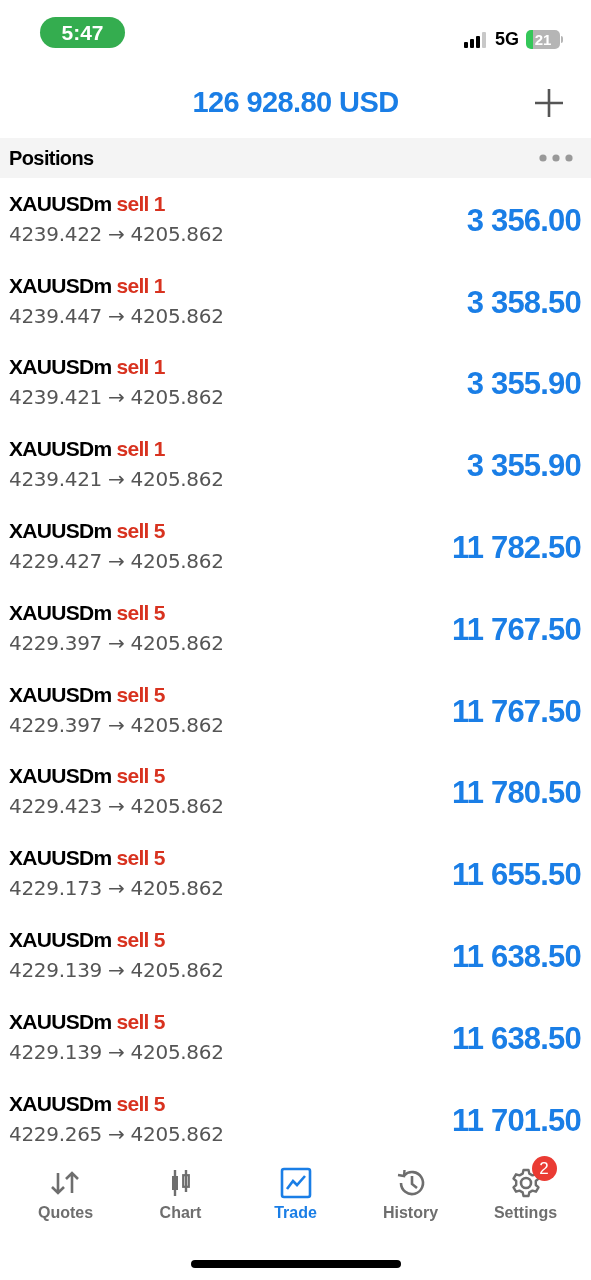  What do you see at coordinates (116, 806) in the screenshot?
I see `price-range: 4229.423 → 4205.862` at bounding box center [116, 806].